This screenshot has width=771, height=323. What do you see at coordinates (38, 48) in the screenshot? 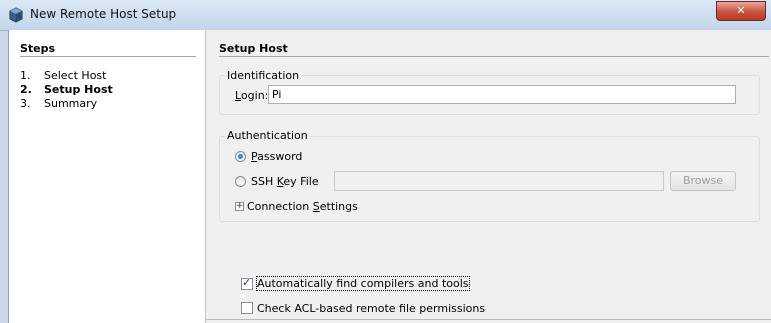
I see `steps-title: Steps` at bounding box center [38, 48].